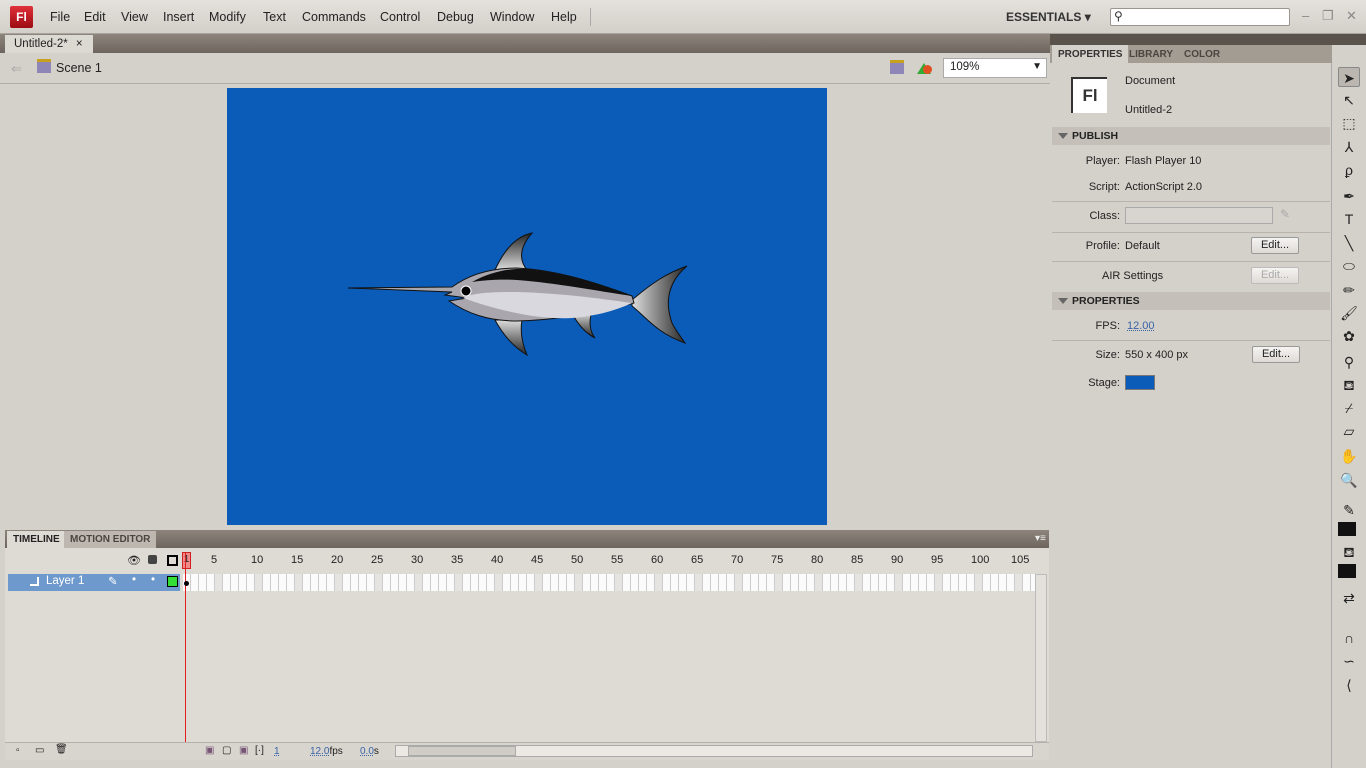 This screenshot has height=768, width=1366. I want to click on zoom-select: 109% ▼, so click(995, 68).